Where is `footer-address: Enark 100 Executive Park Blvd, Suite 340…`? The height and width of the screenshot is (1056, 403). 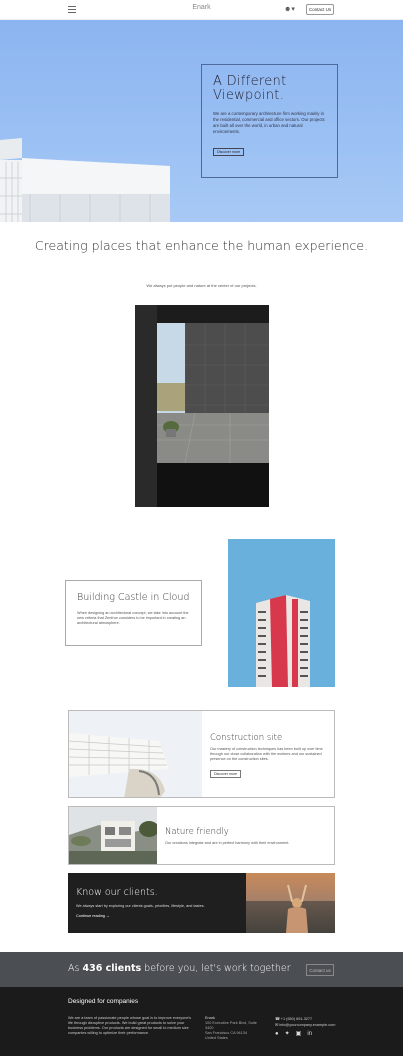
footer-address: Enark 100 Executive Park Blvd, Suite 340… is located at coordinates (231, 1028).